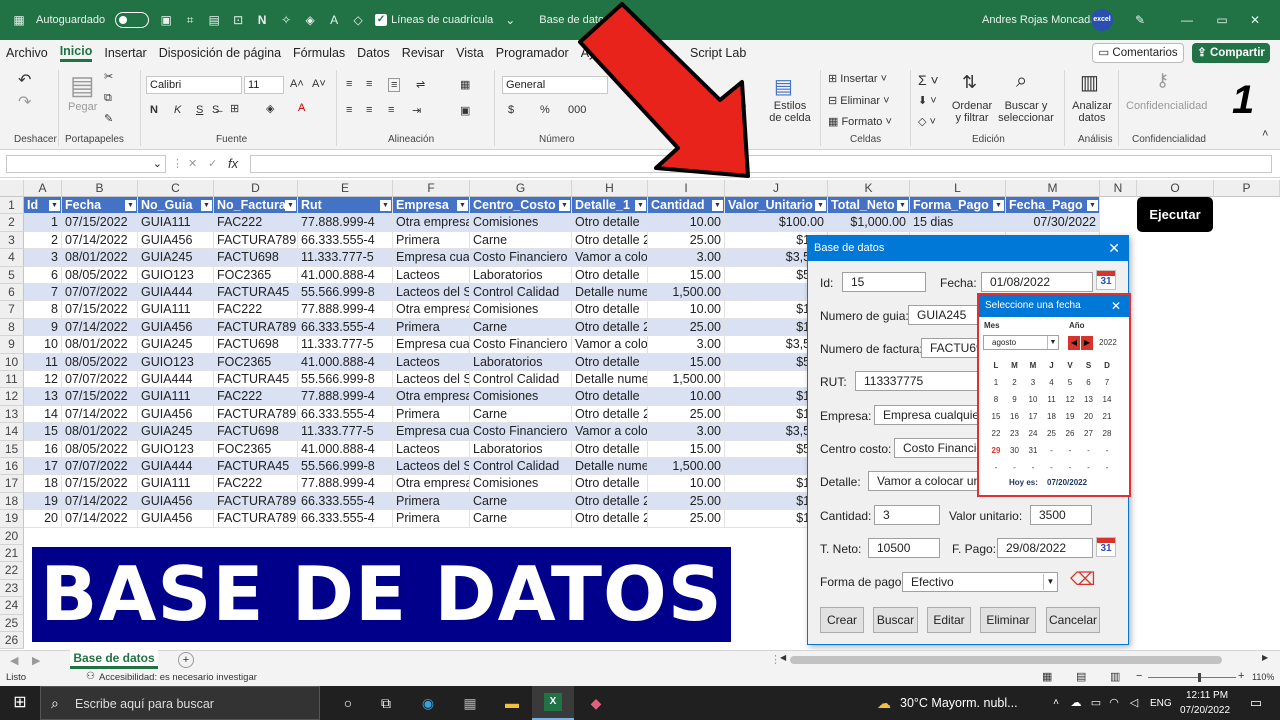  I want to click on table-cell: GUIA456, so click(176, 519).